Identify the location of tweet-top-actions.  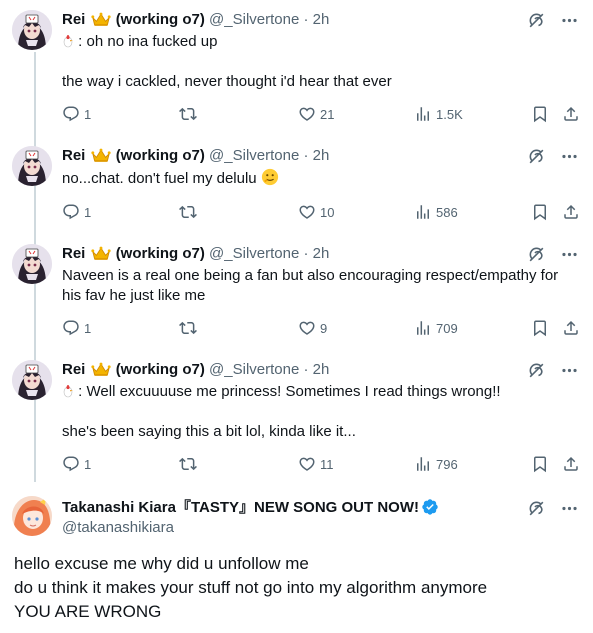
(553, 508).